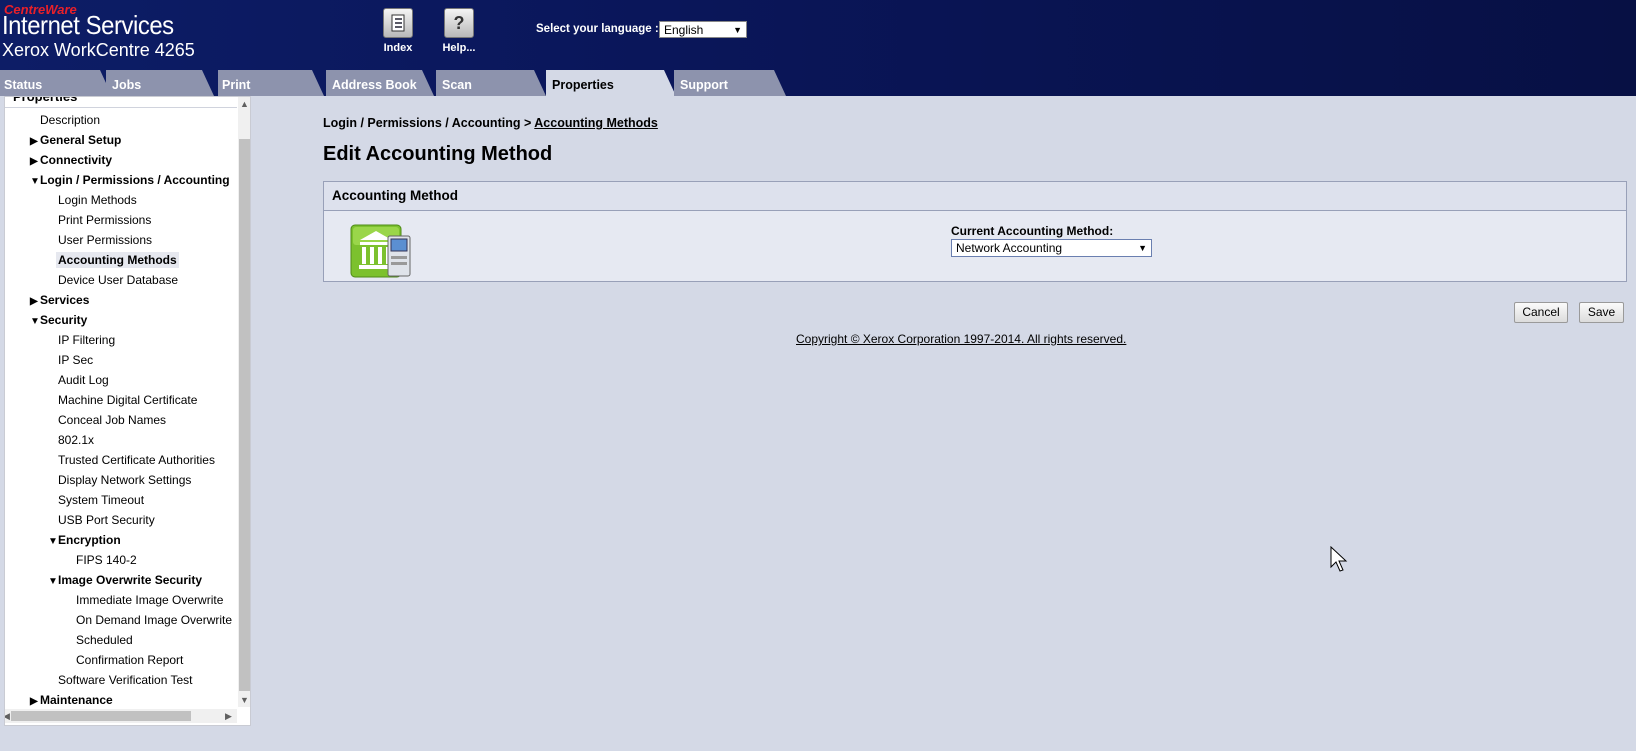 The width and height of the screenshot is (1636, 751). I want to click on sidebar-item-scheduled: Scheduled, so click(104, 640).